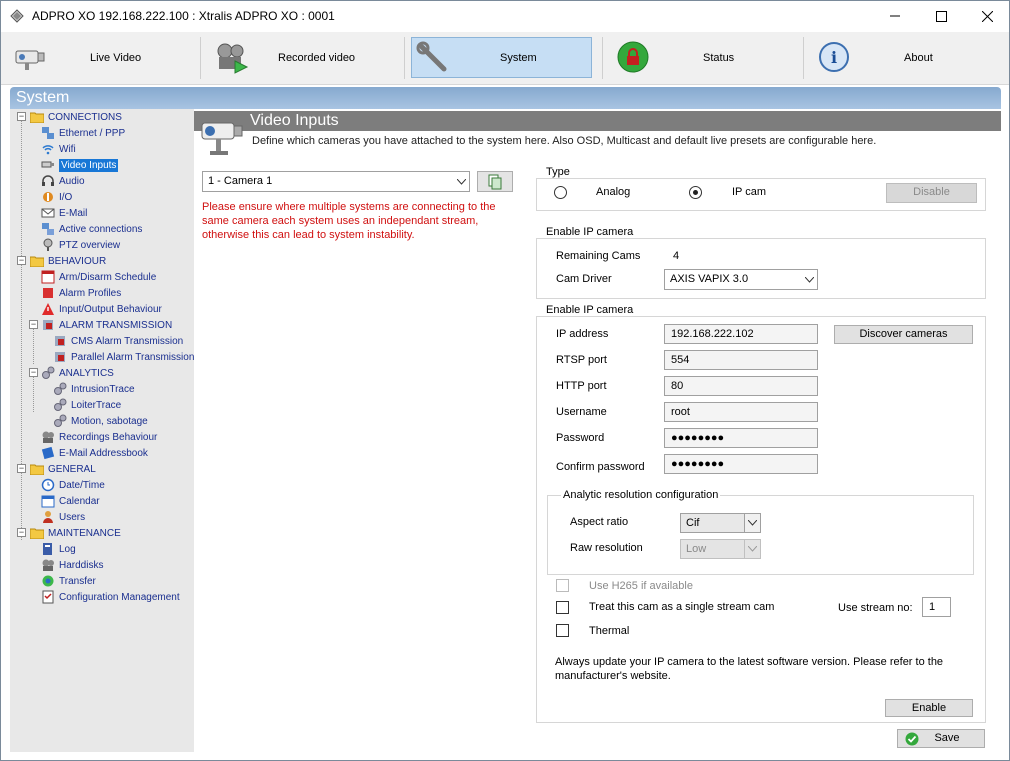 The width and height of the screenshot is (1010, 761). What do you see at coordinates (100, 421) in the screenshot?
I see `tree-motion-sabotage: Motion, sabotage` at bounding box center [100, 421].